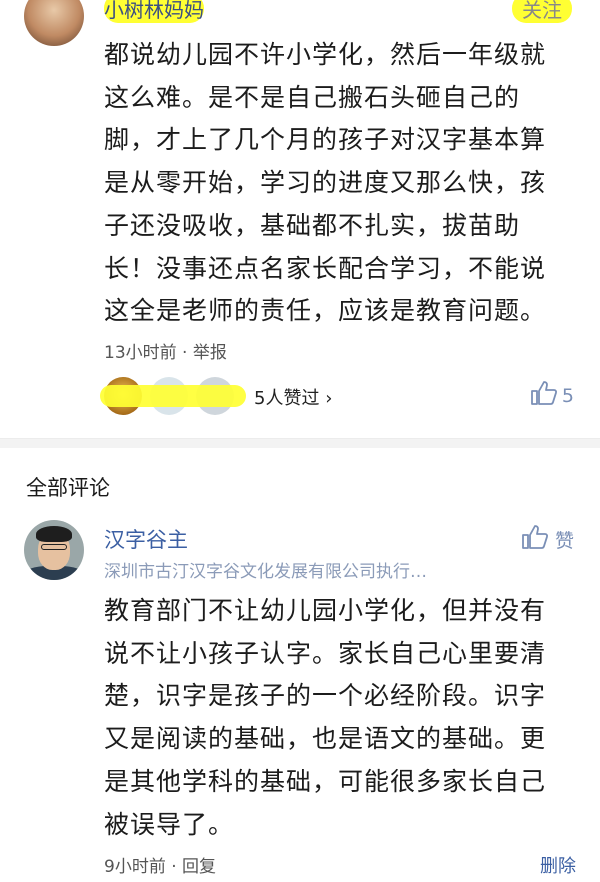 This screenshot has width=600, height=882. What do you see at coordinates (300, 443) in the screenshot?
I see `section-divider` at bounding box center [300, 443].